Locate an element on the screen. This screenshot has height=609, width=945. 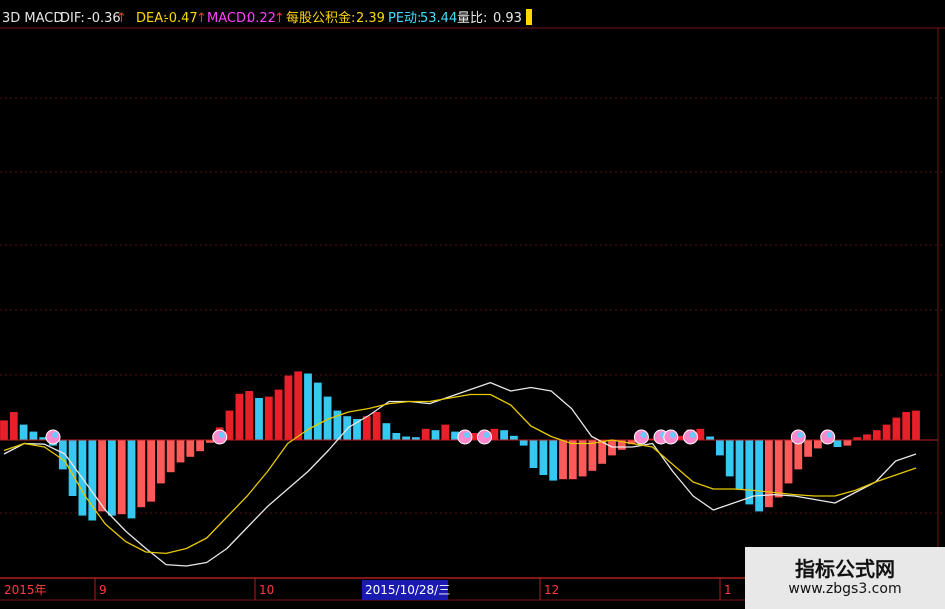
macd-arrow-icon: ↑ is located at coordinates (279, 18).